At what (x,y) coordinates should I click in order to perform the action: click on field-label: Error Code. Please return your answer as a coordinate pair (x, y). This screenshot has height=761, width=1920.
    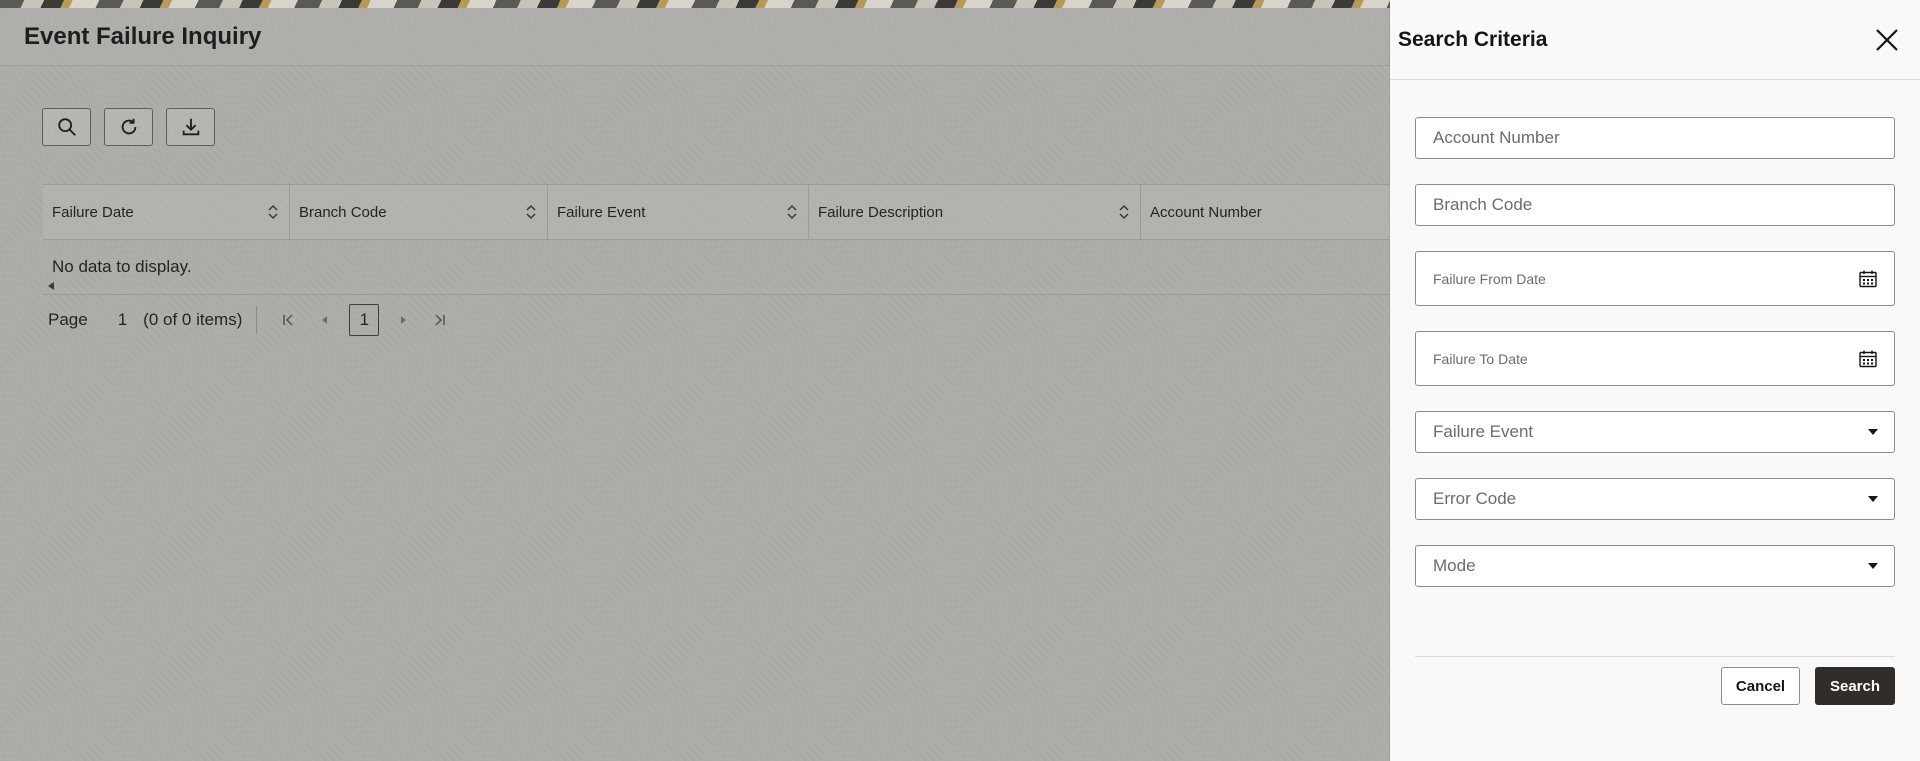
    Looking at the image, I should click on (1475, 498).